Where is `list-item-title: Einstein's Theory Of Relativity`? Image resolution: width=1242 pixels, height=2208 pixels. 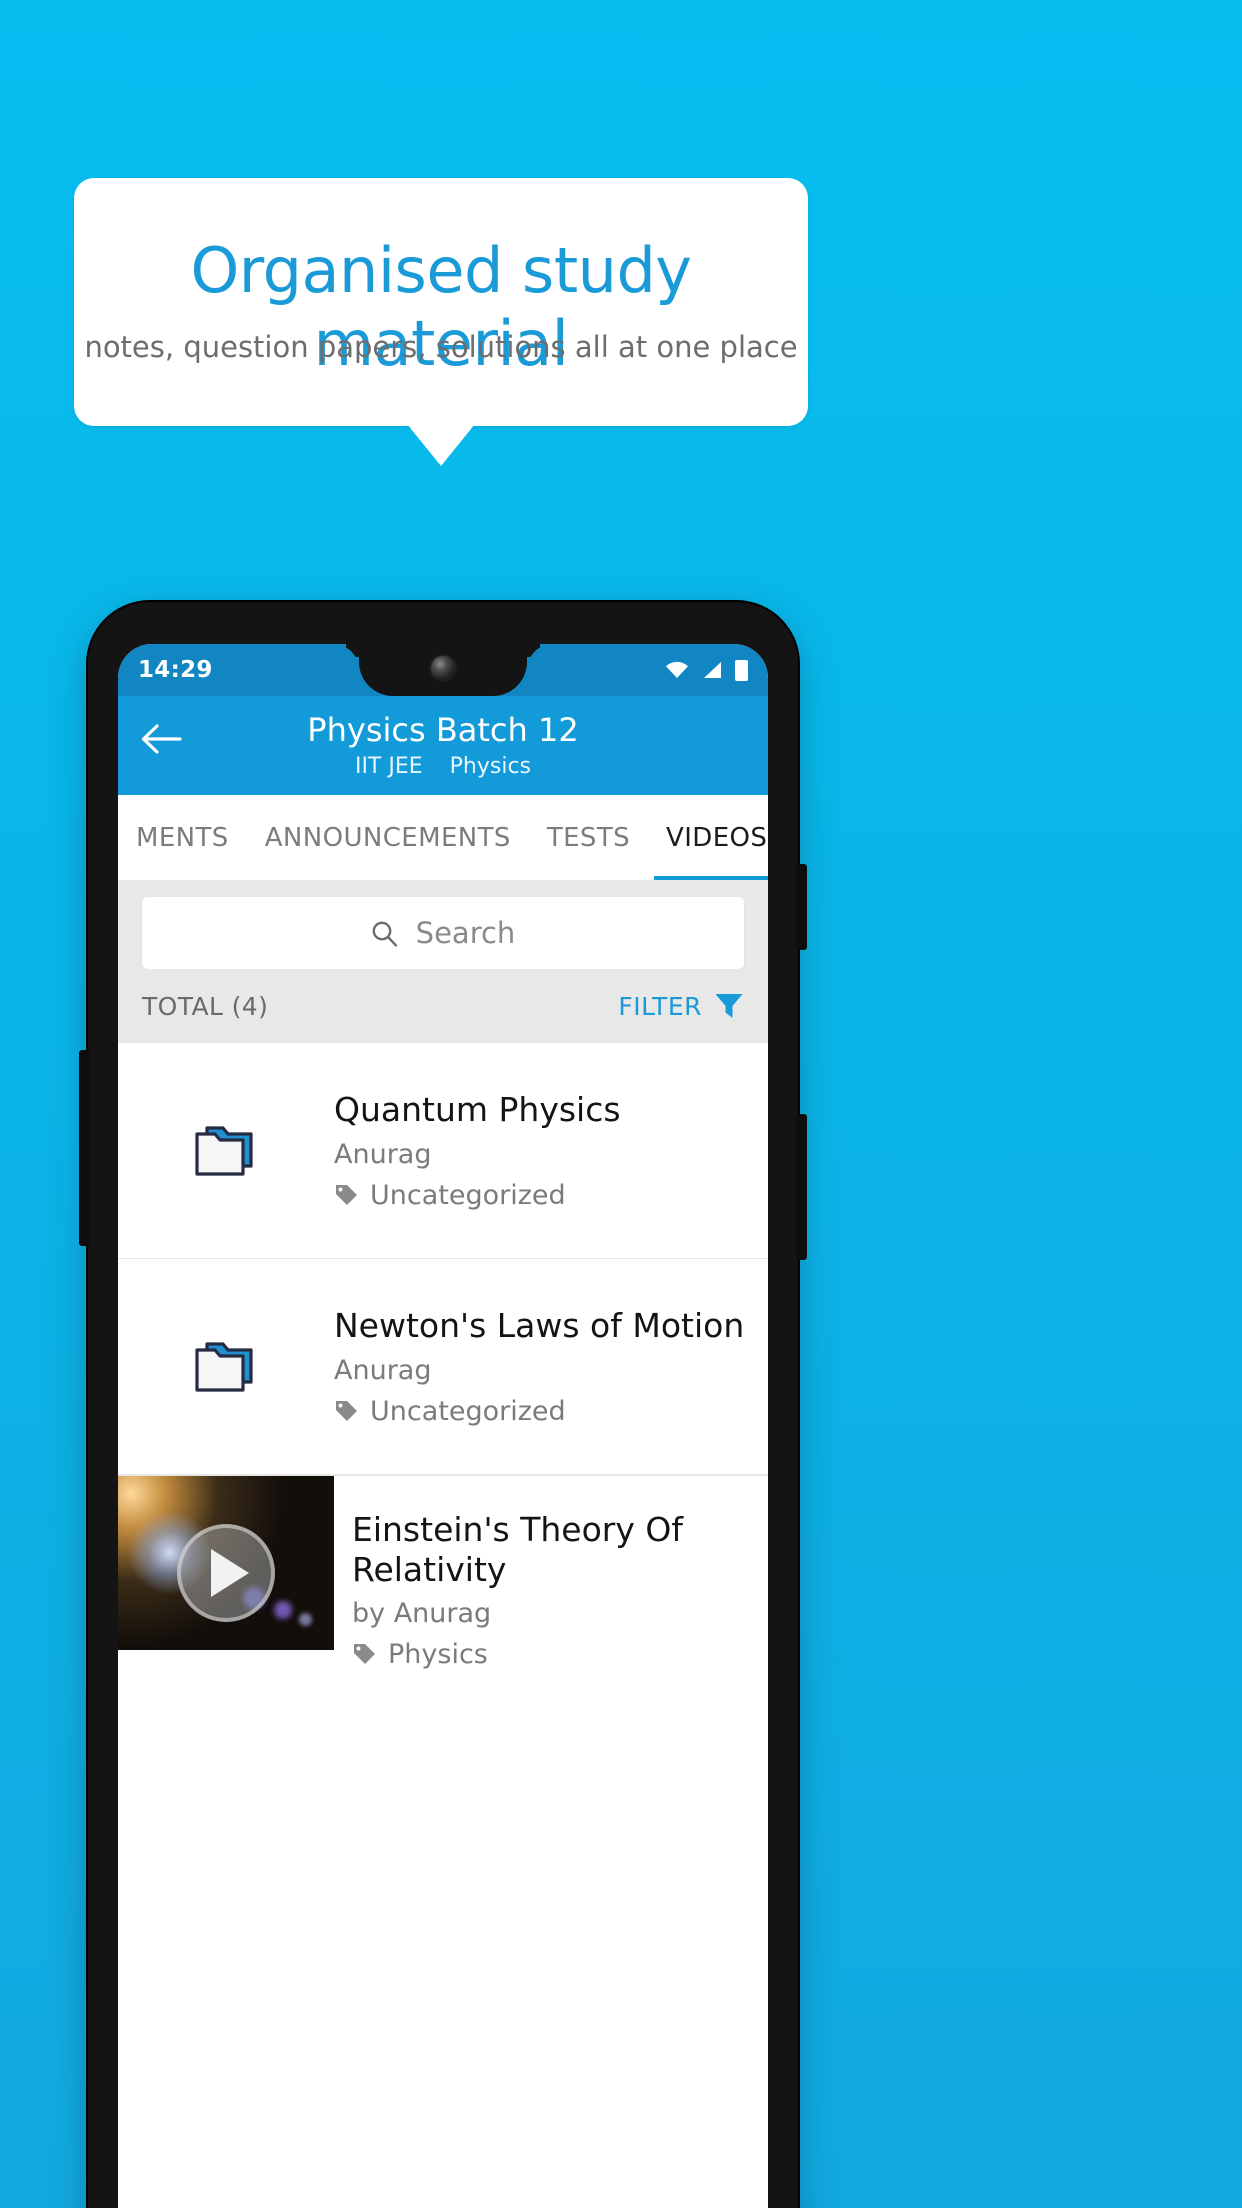
list-item-title: Einstein's Theory Of Relativity is located at coordinates (517, 1549).